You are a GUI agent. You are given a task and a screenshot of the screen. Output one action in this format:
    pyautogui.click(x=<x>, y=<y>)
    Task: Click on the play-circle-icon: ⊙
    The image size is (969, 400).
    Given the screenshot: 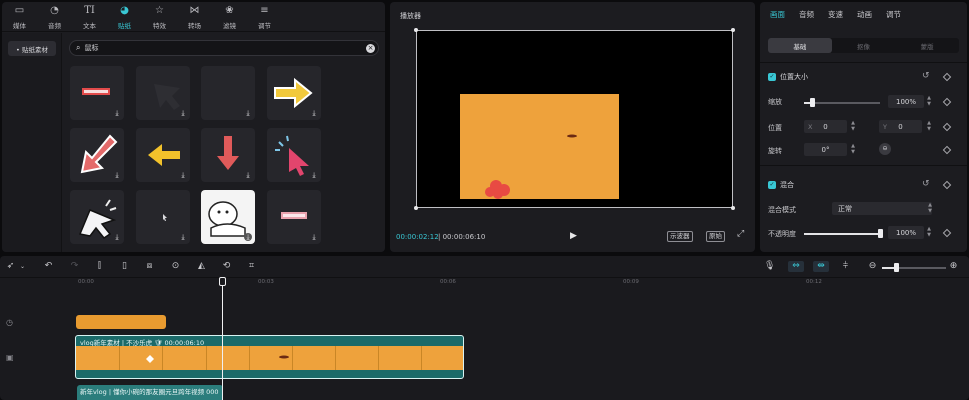 What is the action you would take?
    pyautogui.click(x=175, y=266)
    